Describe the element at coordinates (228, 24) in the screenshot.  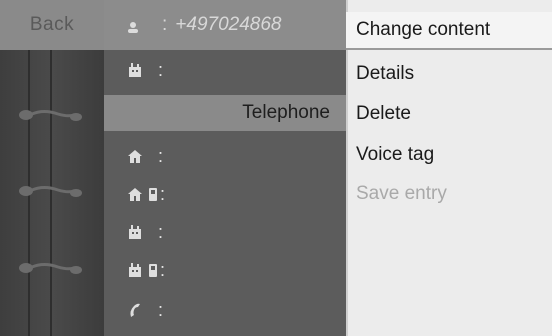
I see `phone-number: +497024868` at that location.